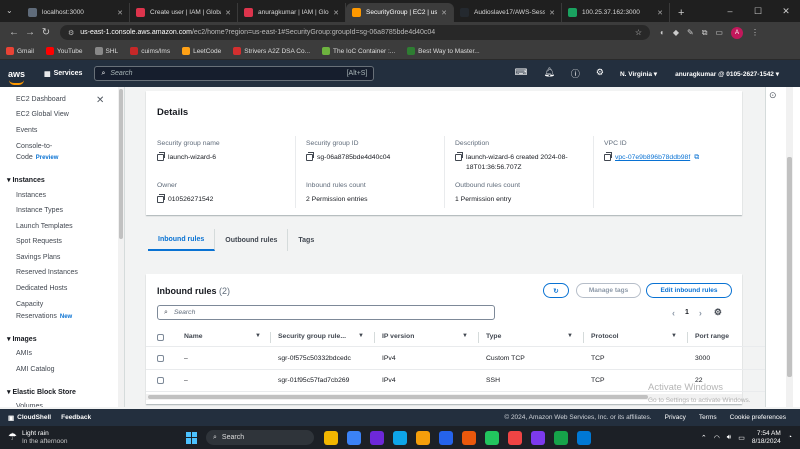  I want to click on bookmark-item: Gmail, so click(20, 51).